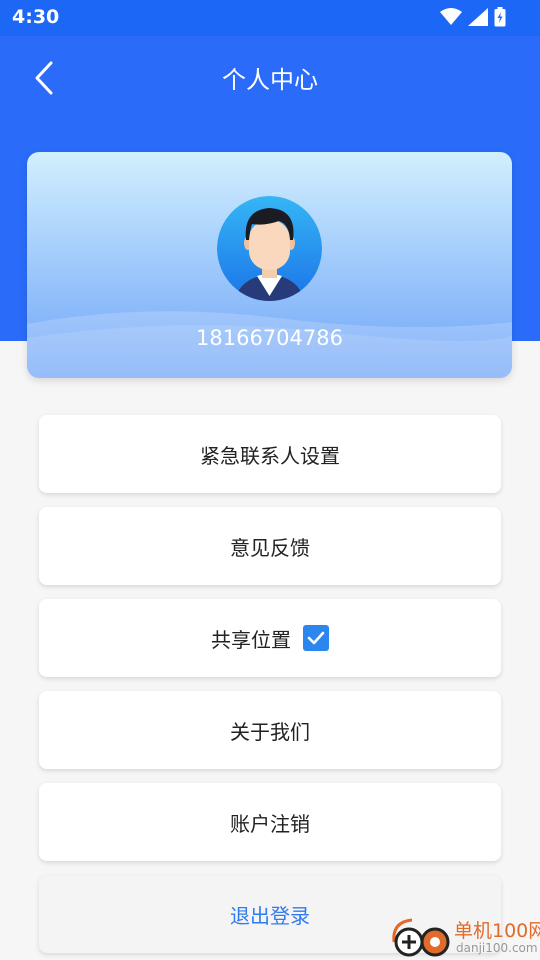 The image size is (540, 960). I want to click on check-icon, so click(316, 638).